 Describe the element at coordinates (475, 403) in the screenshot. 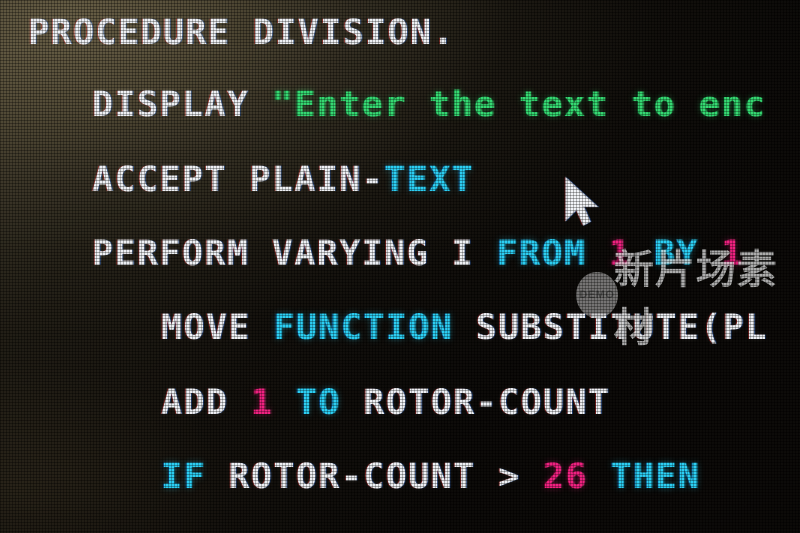

I see `code-token: ROTOR-COUNT` at that location.